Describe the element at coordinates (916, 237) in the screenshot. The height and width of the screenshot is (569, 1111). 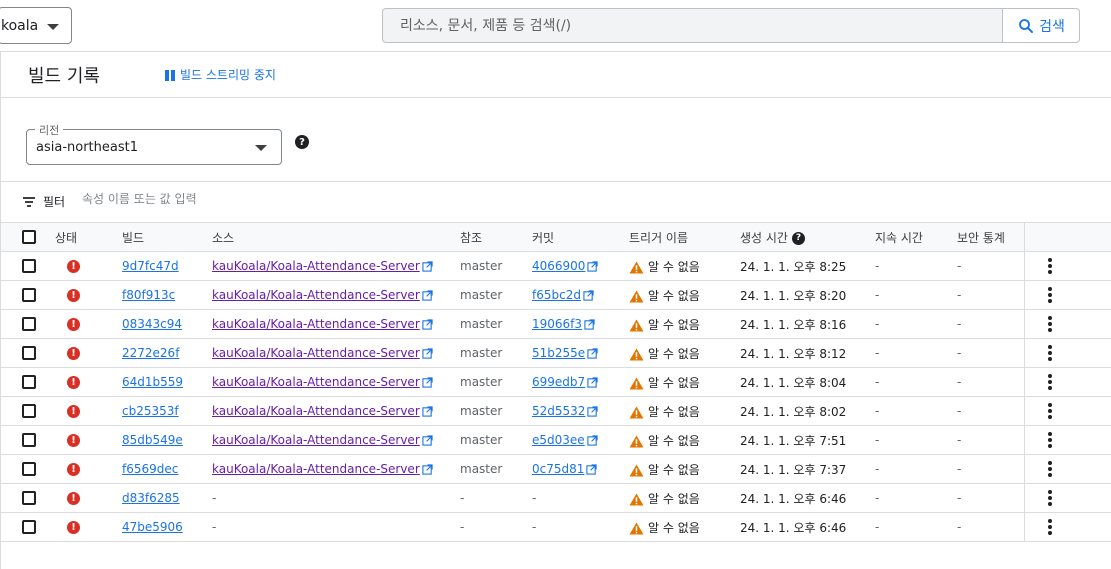
I see `column-header-duration: 지속 시간` at that location.